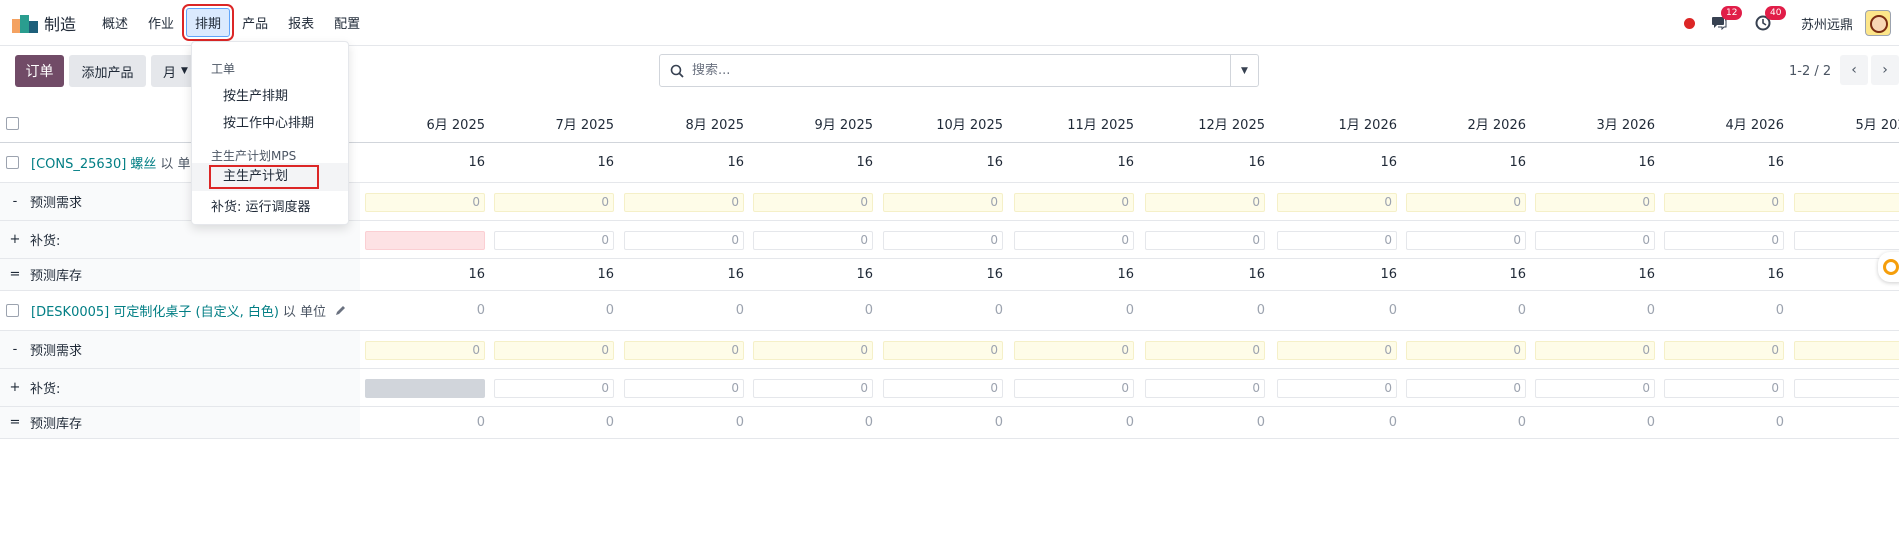  What do you see at coordinates (264, 177) in the screenshot?
I see `dropdown-item-master-production-schedule: 主生产计划` at bounding box center [264, 177].